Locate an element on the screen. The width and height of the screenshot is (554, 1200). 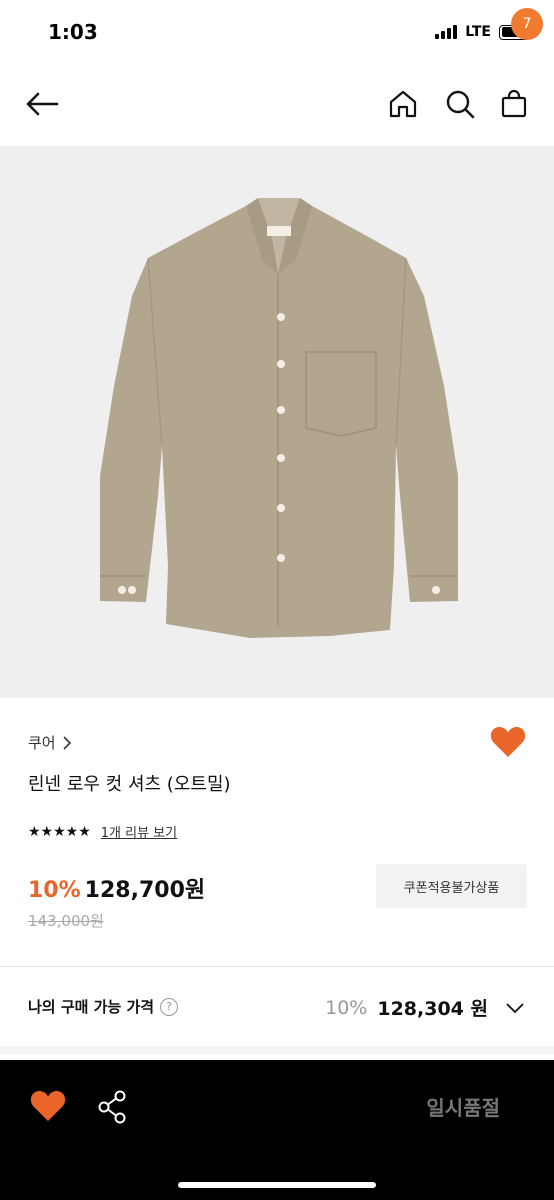
arrow-left-icon is located at coordinates (42, 104).